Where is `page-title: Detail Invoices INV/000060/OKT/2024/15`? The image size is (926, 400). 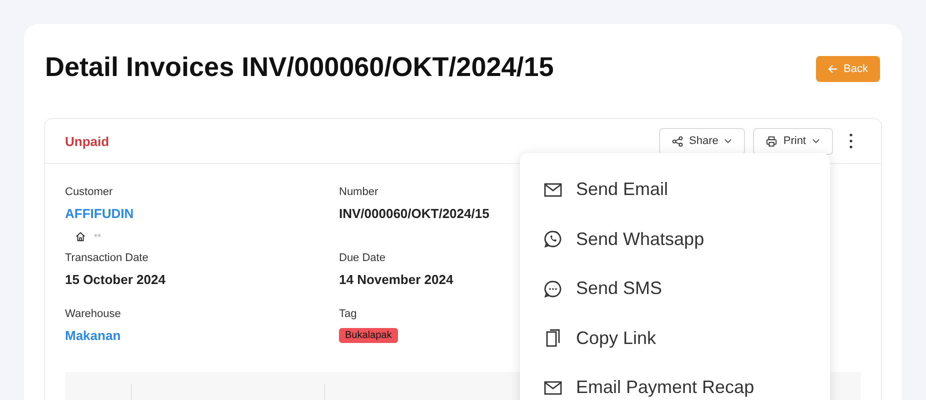
page-title: Detail Invoices INV/000060/OKT/2024/15 is located at coordinates (299, 67).